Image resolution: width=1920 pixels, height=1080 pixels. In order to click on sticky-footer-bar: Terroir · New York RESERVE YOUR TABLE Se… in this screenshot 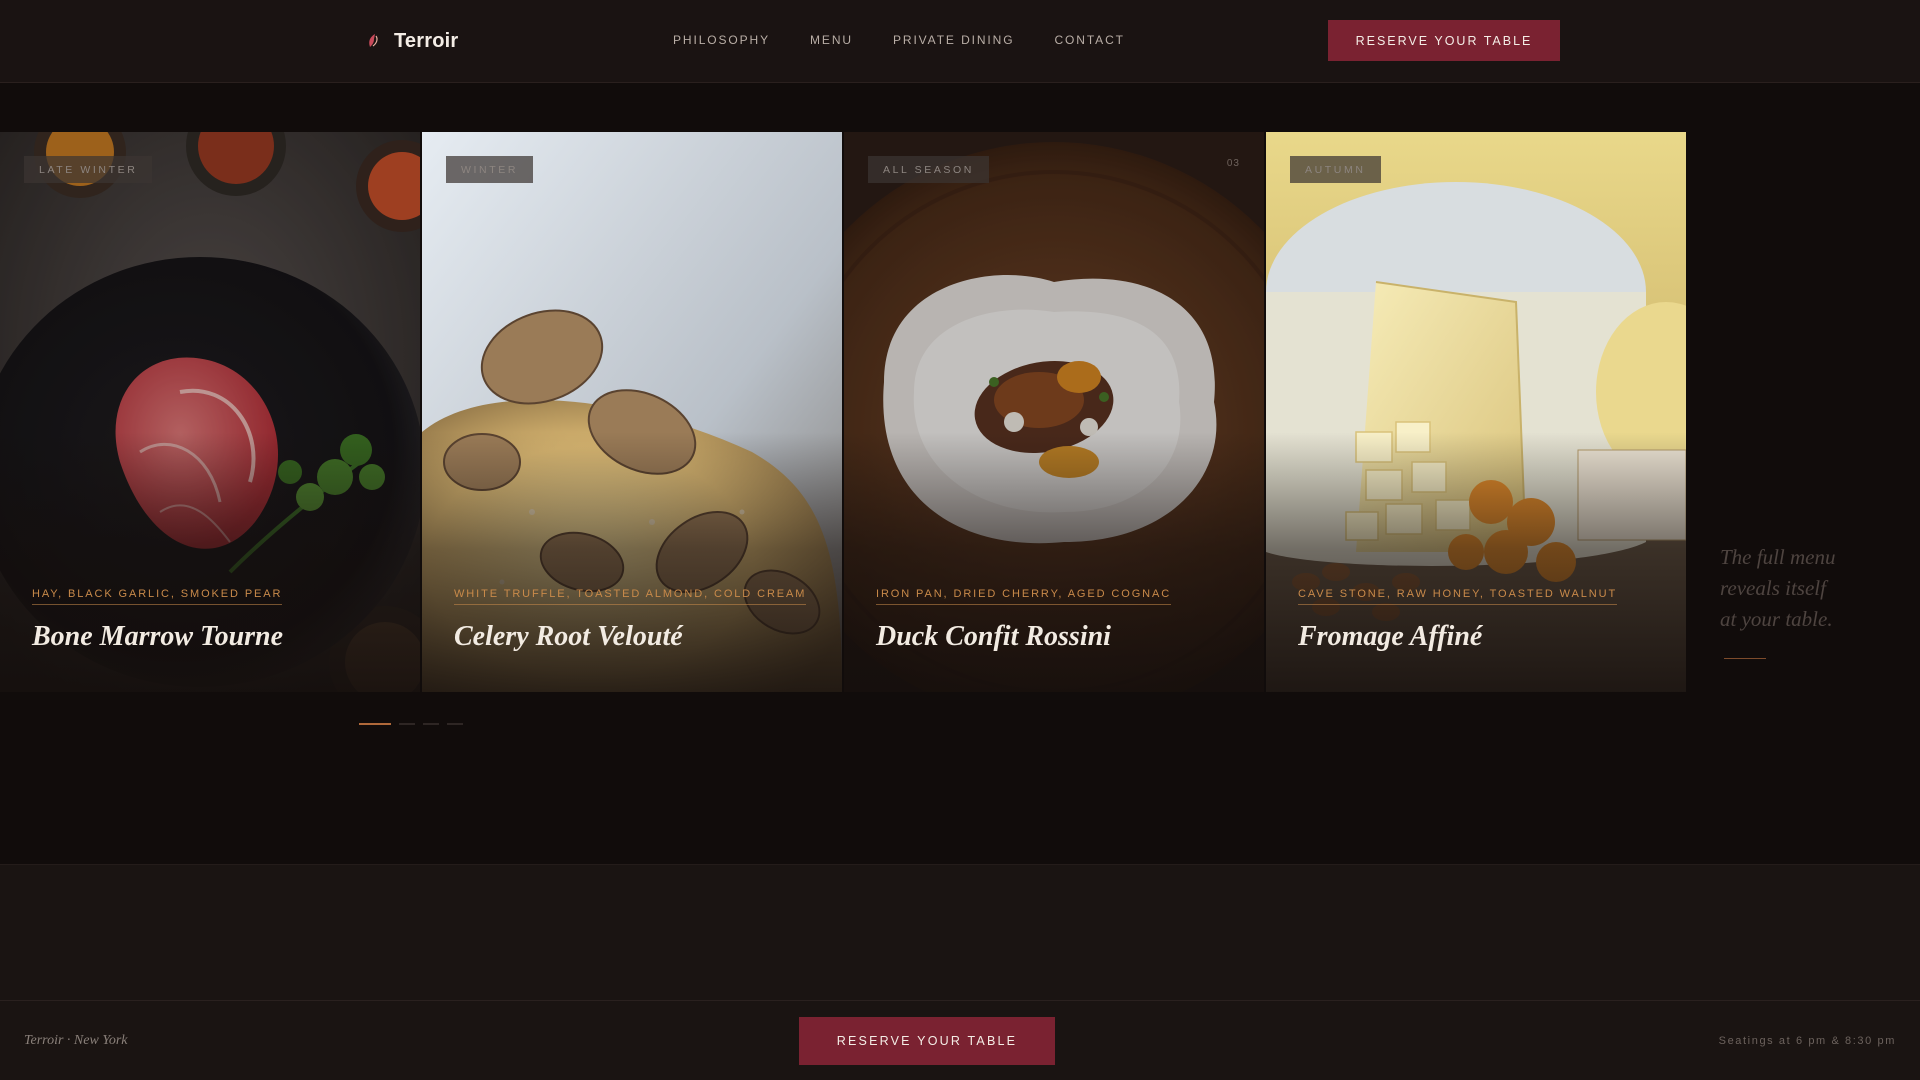, I will do `click(960, 1040)`.